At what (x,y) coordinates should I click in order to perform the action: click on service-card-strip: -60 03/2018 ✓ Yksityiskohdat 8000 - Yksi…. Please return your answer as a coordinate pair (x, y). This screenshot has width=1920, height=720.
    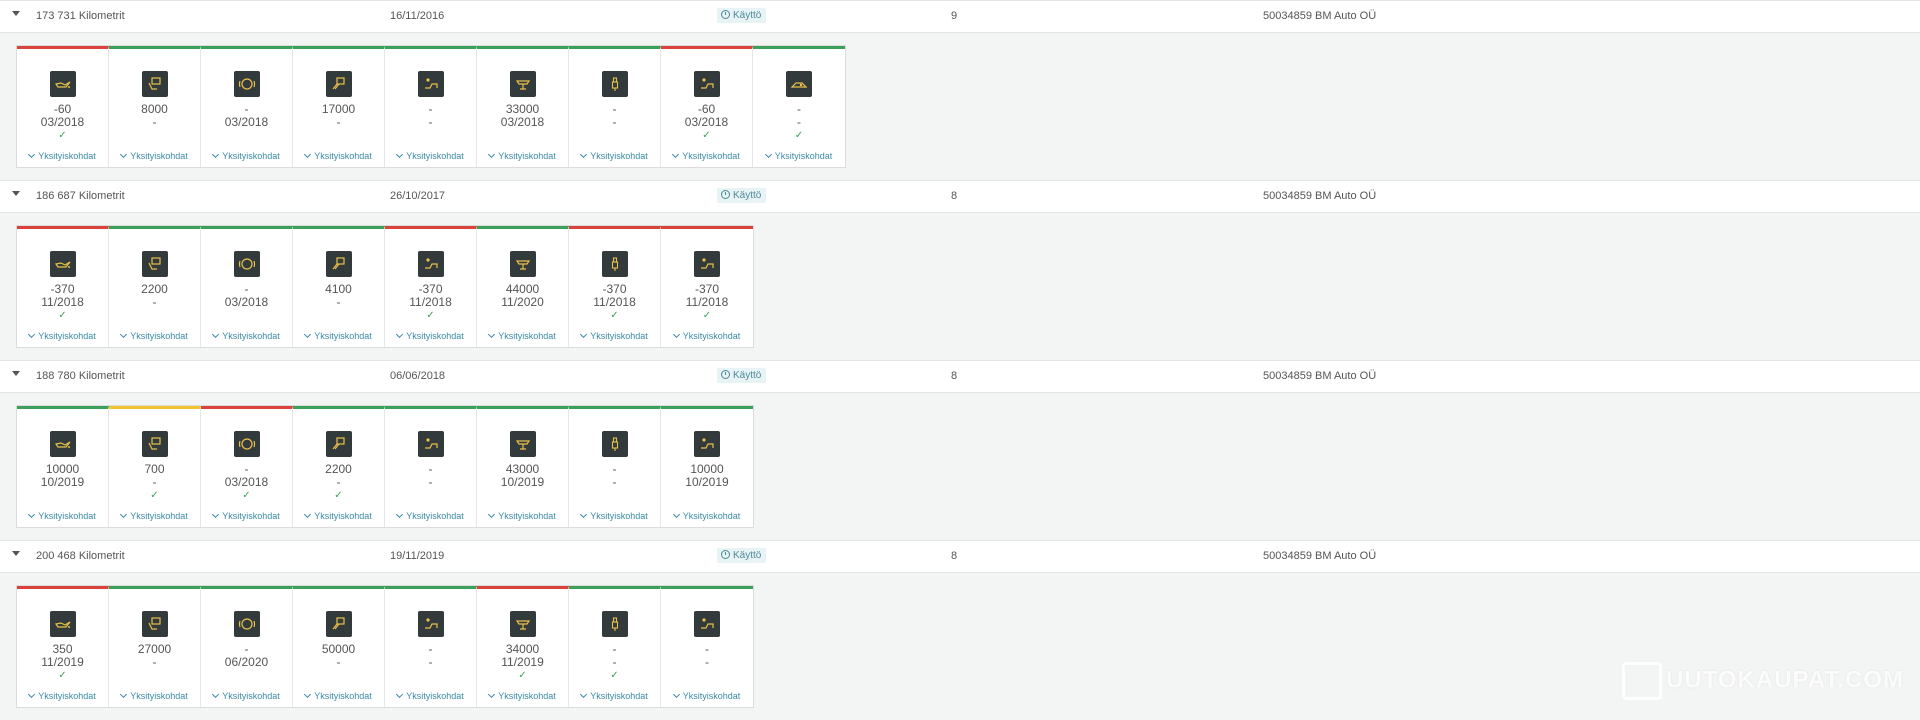
    Looking at the image, I should click on (431, 106).